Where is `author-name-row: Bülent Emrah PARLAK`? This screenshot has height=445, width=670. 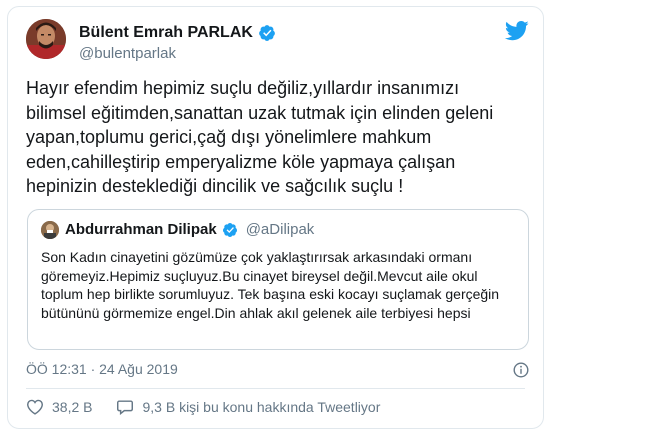 author-name-row: Bülent Emrah PARLAK is located at coordinates (177, 33).